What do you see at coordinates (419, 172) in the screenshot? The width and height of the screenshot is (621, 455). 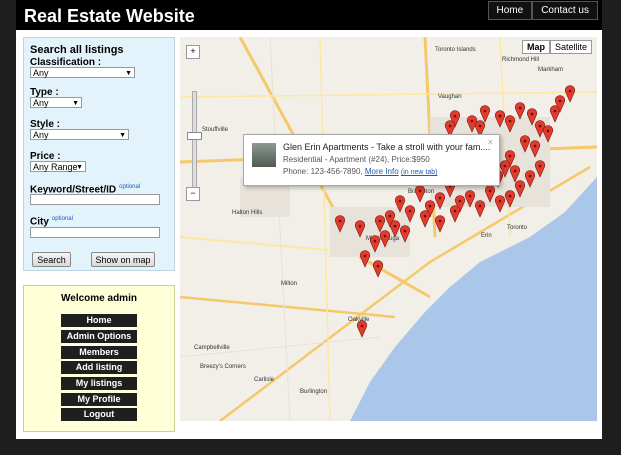 I see `new-tab-link: (in new tab)` at bounding box center [419, 172].